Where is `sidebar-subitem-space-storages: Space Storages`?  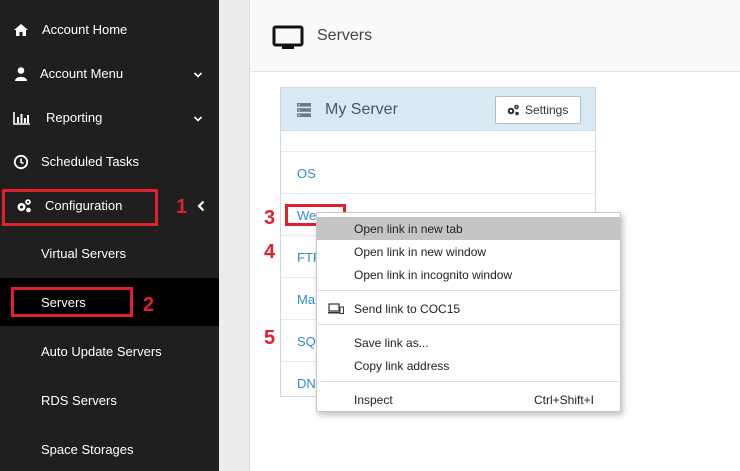
sidebar-subitem-space-storages: Space Storages is located at coordinates (109, 448).